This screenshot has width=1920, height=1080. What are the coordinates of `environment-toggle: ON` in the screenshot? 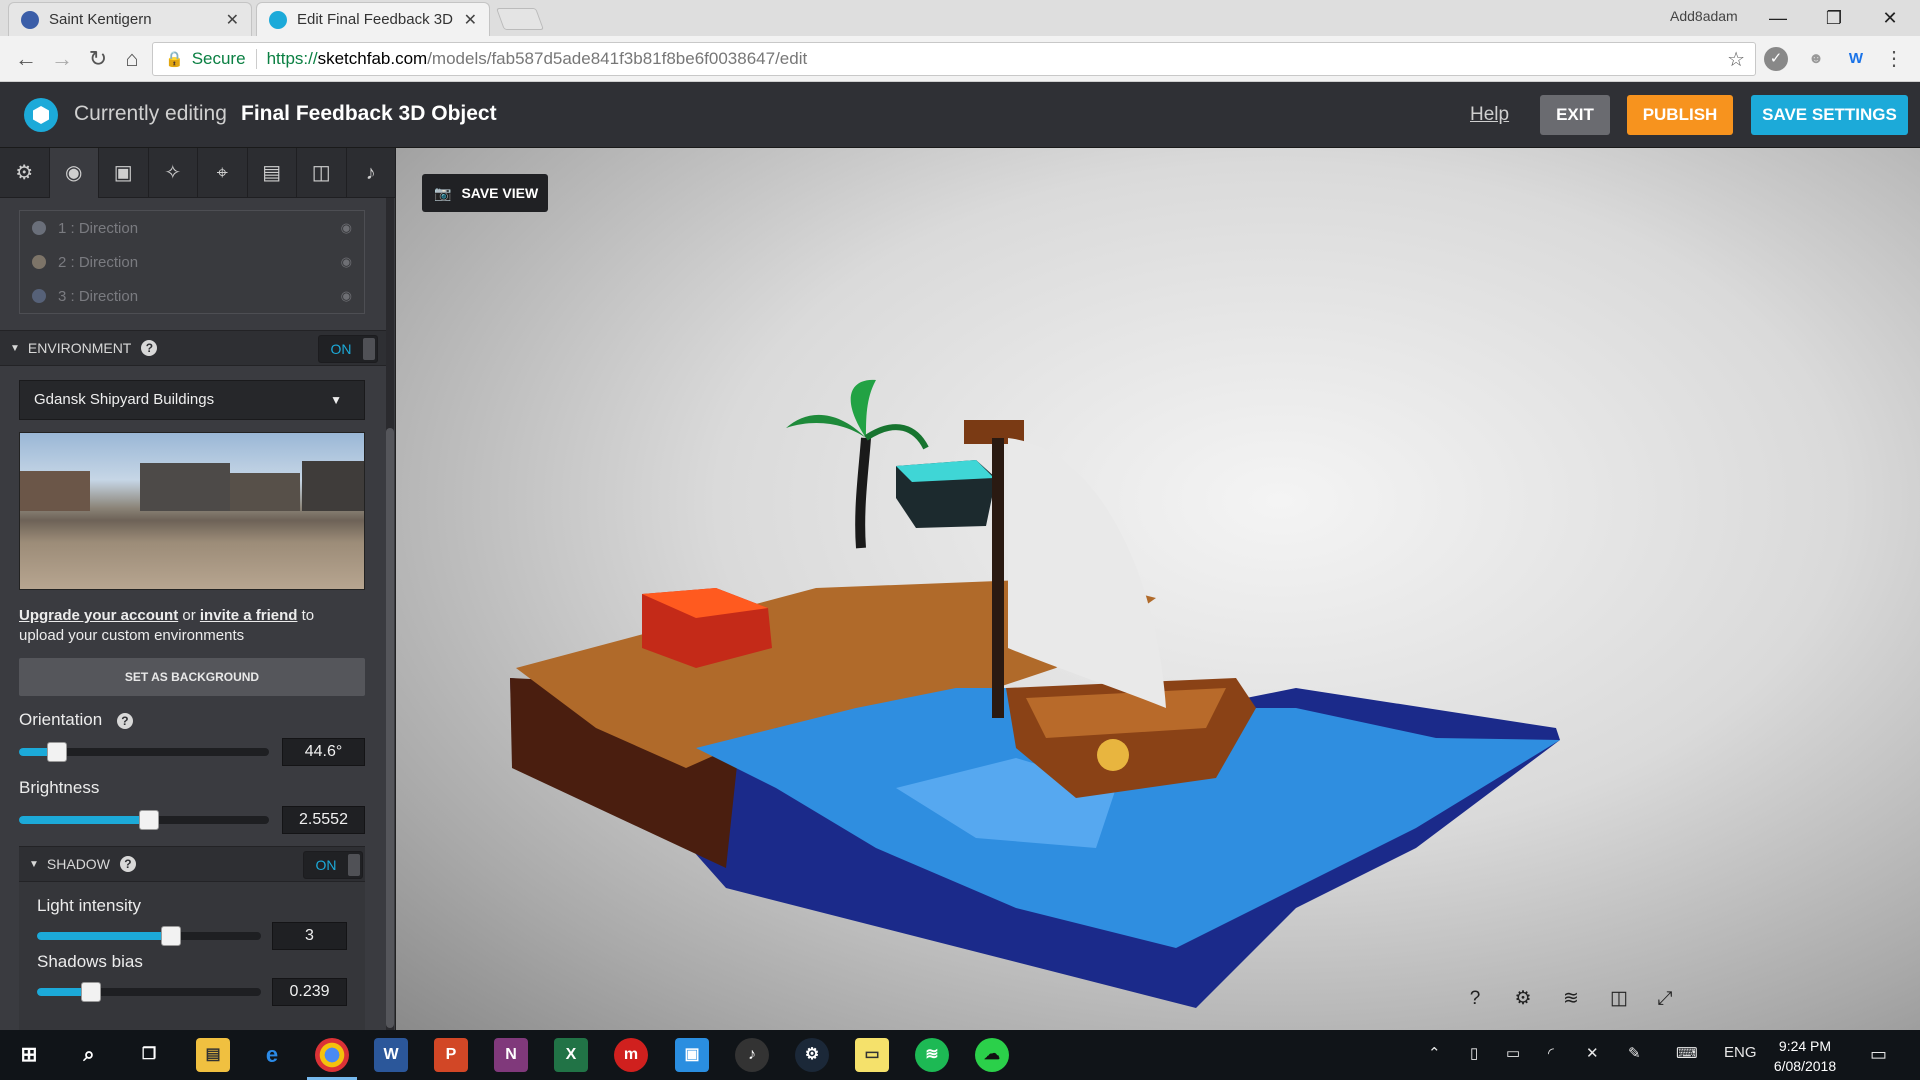 It's located at (348, 349).